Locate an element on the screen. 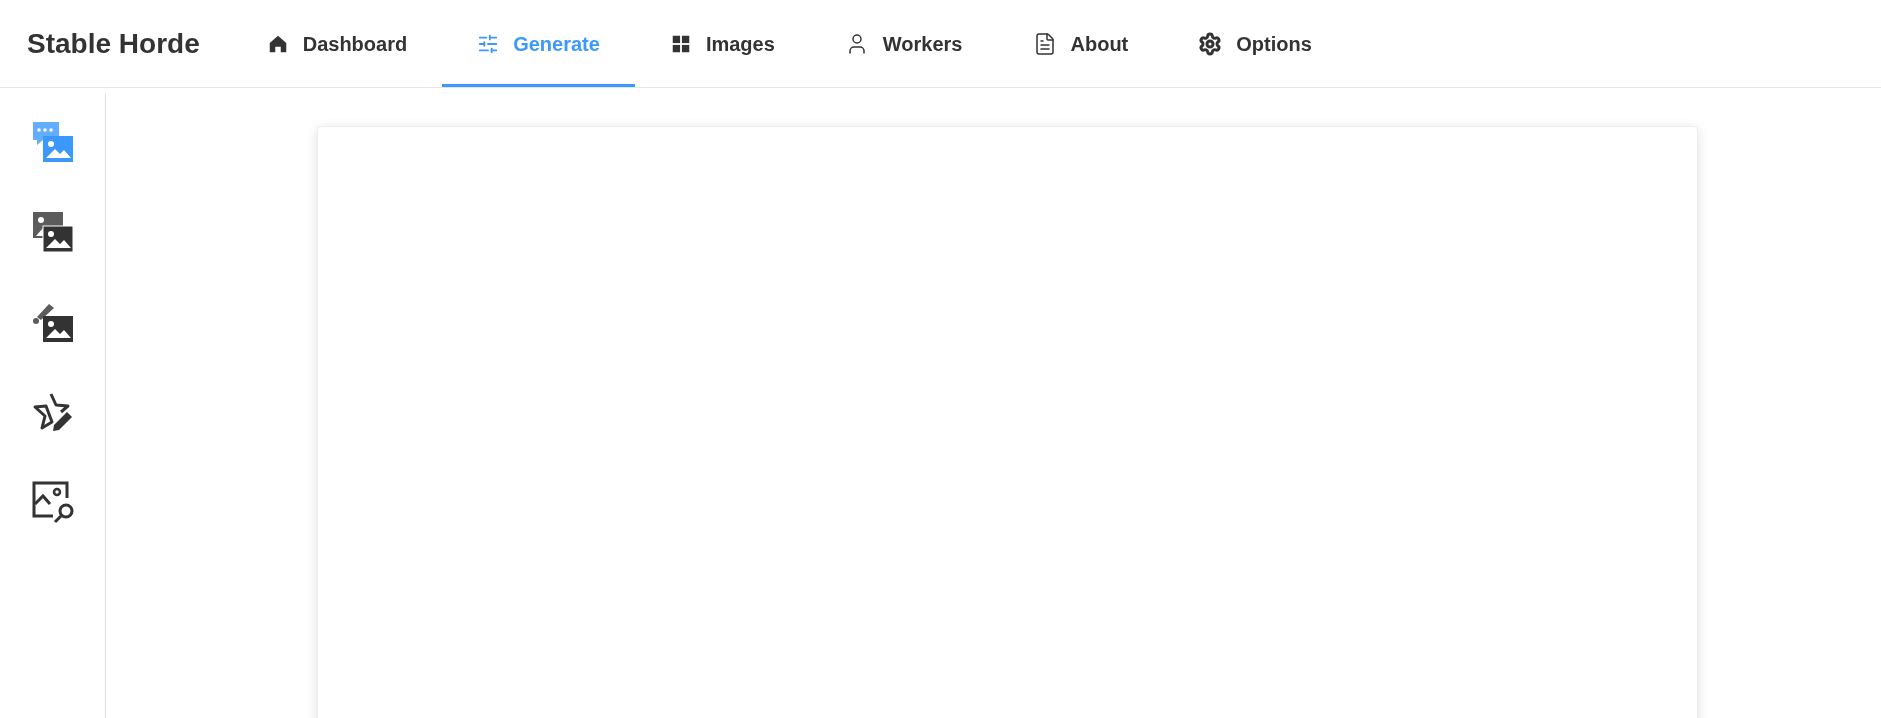  app-title: Stable Horde is located at coordinates (113, 43).